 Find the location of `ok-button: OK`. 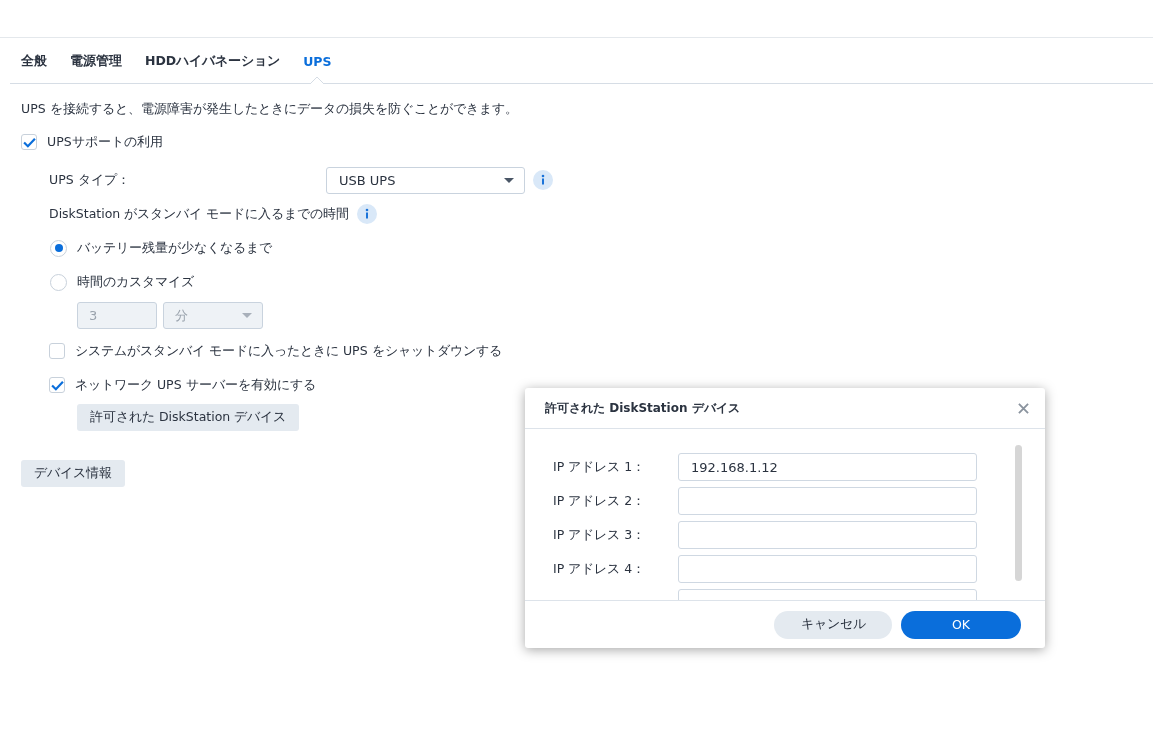

ok-button: OK is located at coordinates (961, 624).